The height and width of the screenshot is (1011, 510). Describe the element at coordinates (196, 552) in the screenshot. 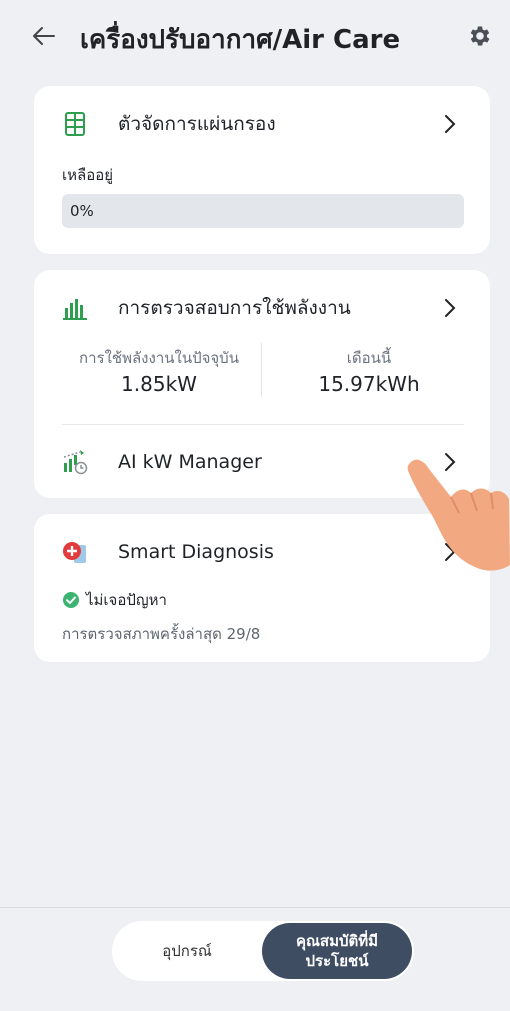

I see `smart-diagnosis-label: Smart Diagnosis` at that location.